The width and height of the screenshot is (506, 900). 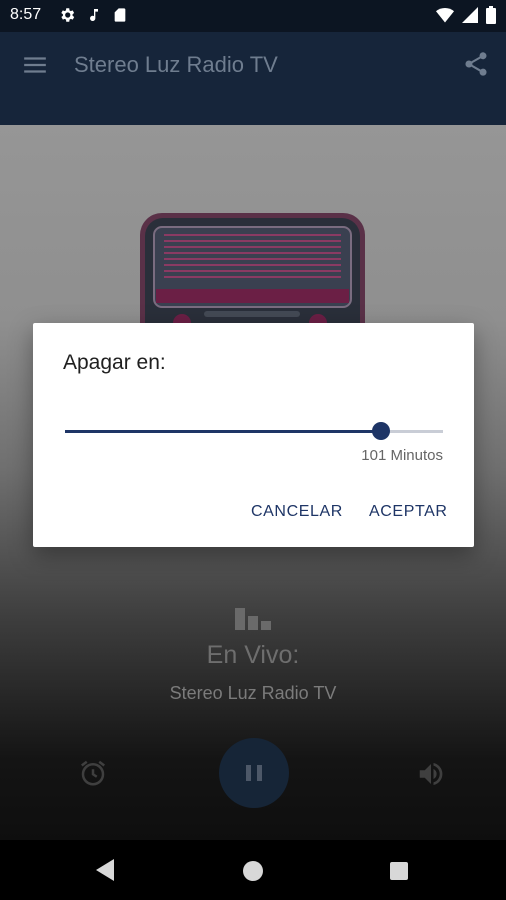 I want to click on sleep-timer-slider, so click(x=254, y=431).